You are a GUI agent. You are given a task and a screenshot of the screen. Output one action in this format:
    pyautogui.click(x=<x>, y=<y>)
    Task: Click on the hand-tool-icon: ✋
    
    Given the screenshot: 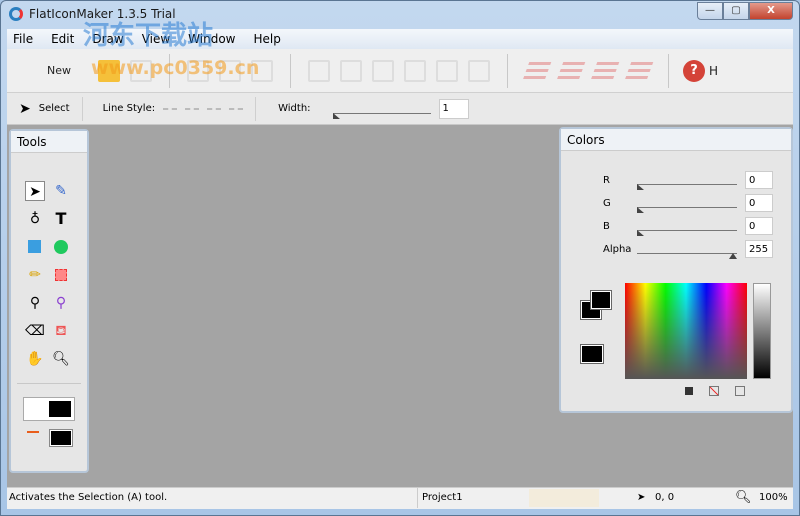 What is the action you would take?
    pyautogui.click(x=35, y=359)
    